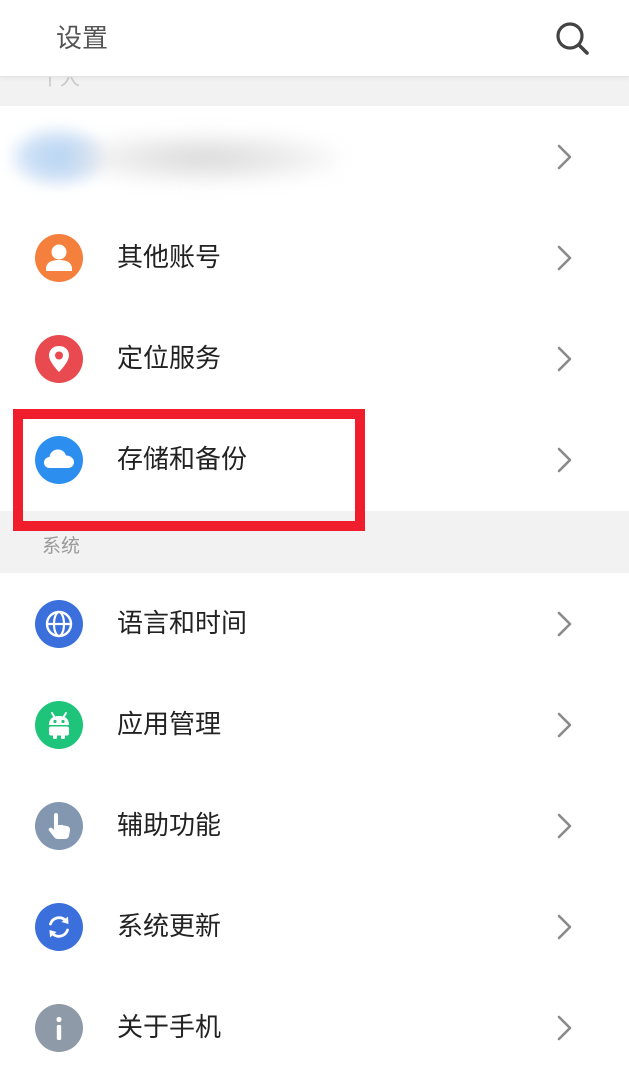 The width and height of the screenshot is (629, 1080). I want to click on settings-item-app-management: 应用管理, so click(314, 725).